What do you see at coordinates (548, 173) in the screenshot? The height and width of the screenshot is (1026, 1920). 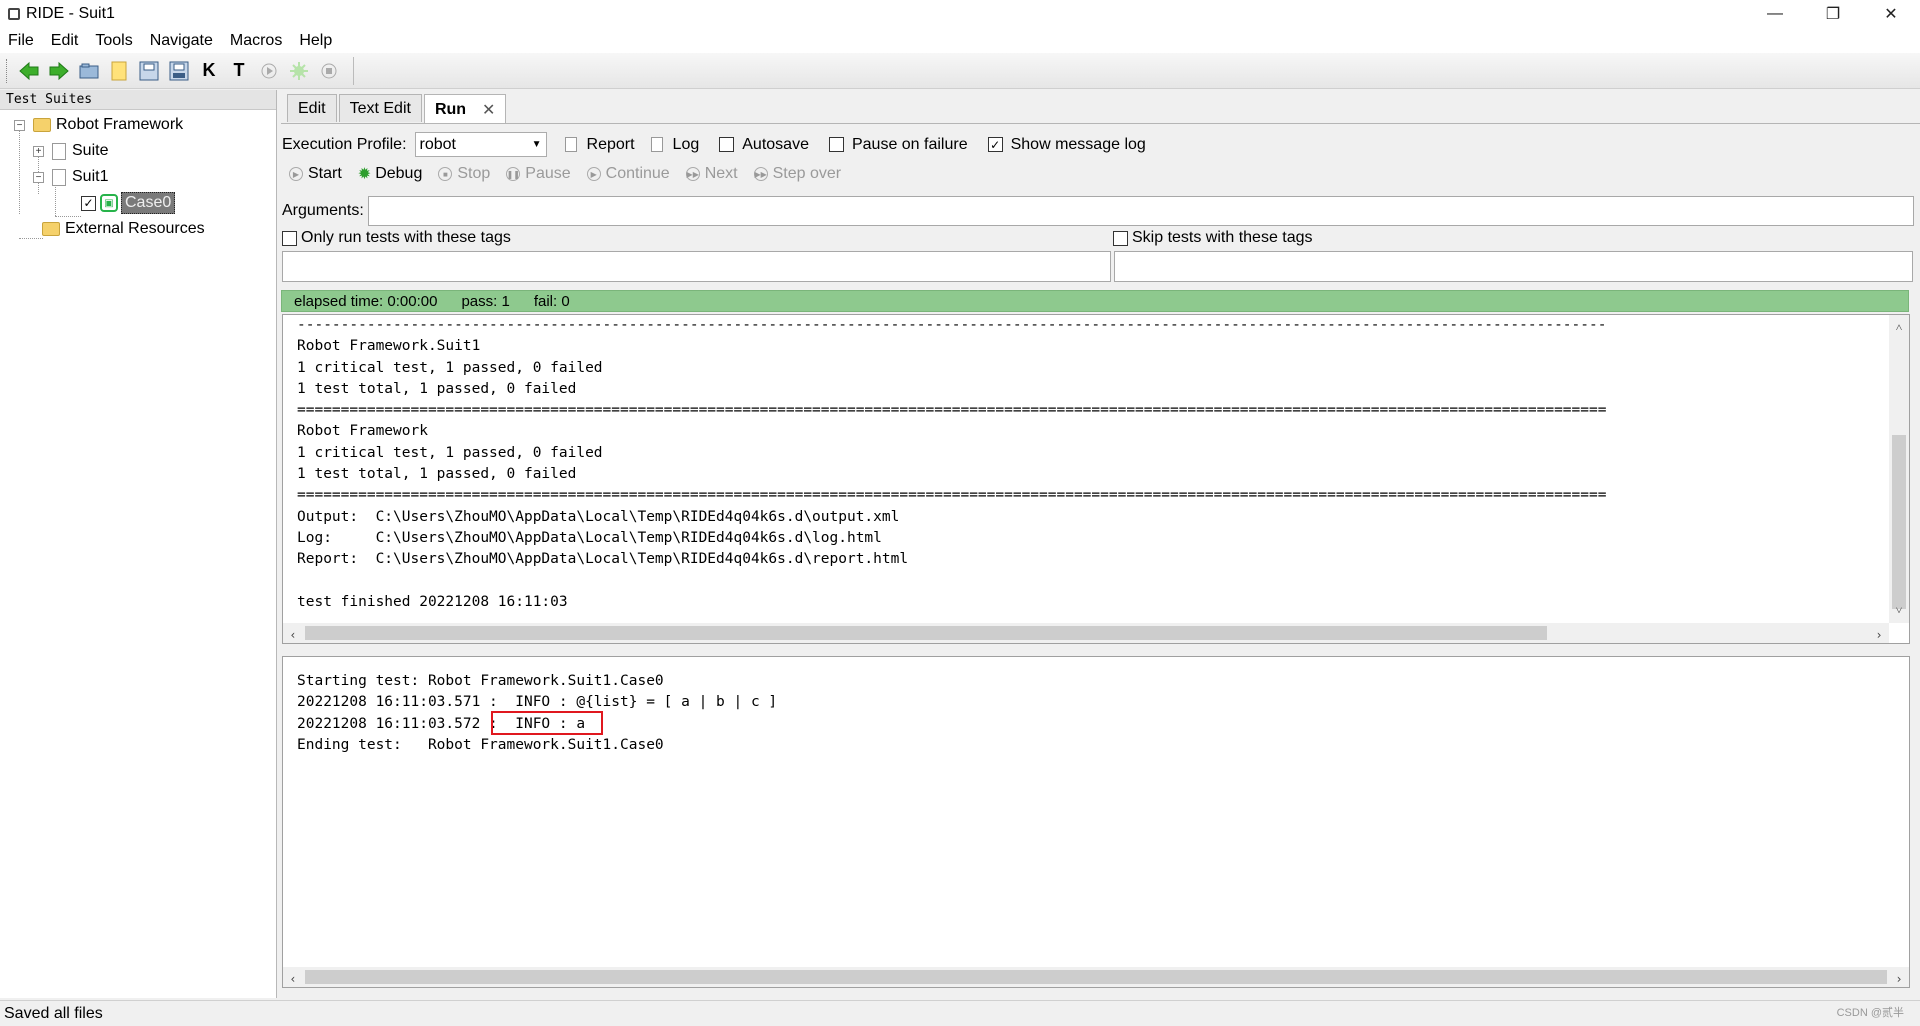 I see `pause-label: Pause` at bounding box center [548, 173].